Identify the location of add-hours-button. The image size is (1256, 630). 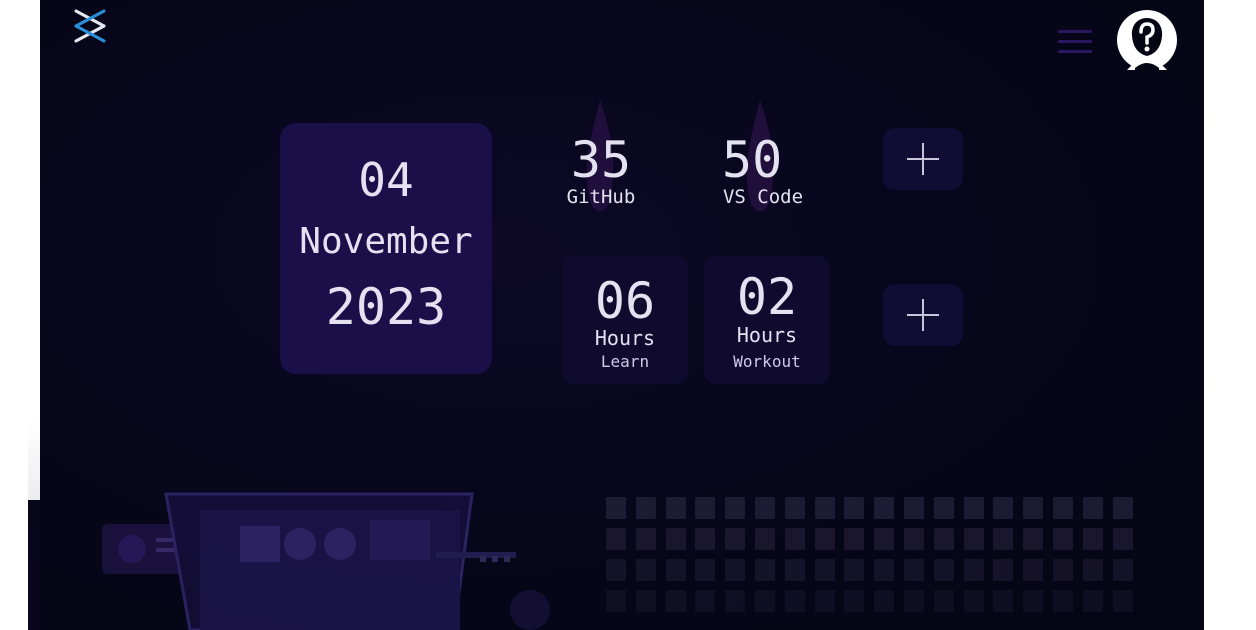
(923, 315).